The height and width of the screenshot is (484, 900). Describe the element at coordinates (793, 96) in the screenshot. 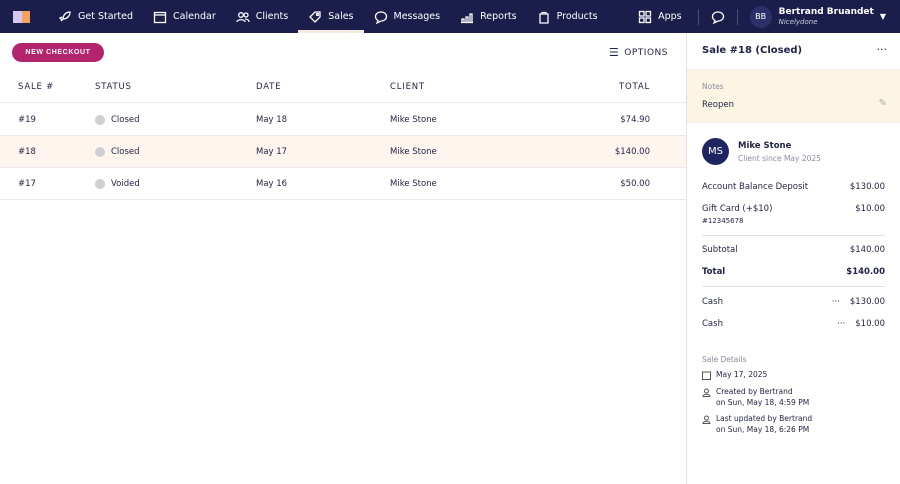

I see `notes-section: Notes Reopen ✎` at that location.